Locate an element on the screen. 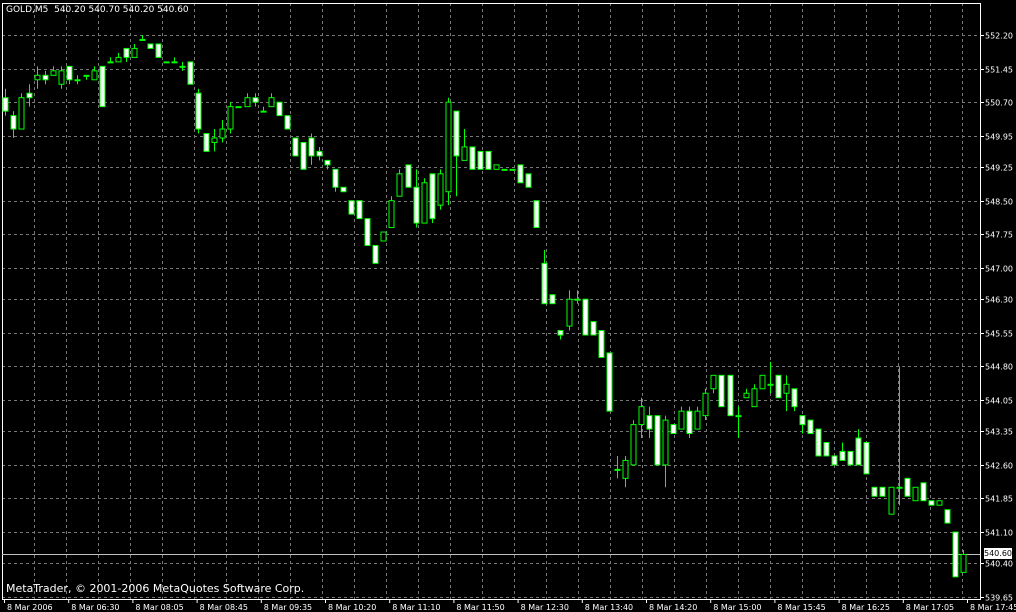 This screenshot has height=612, width=1016. price-axis-label: 541.10 is located at coordinates (999, 533).